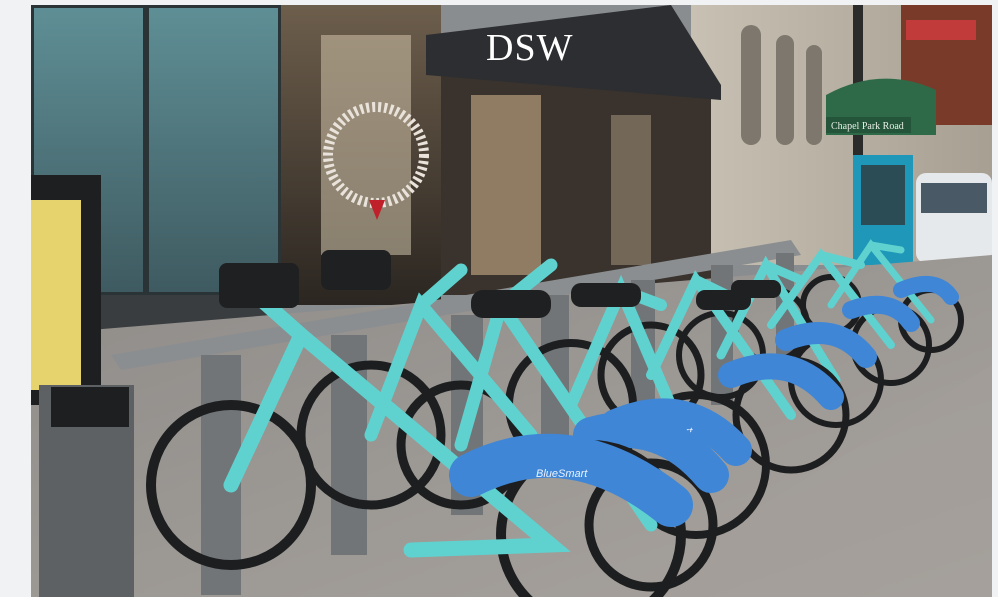 This screenshot has height=597, width=998. What do you see at coordinates (529, 48) in the screenshot?
I see `dsw-sign: DSW` at bounding box center [529, 48].